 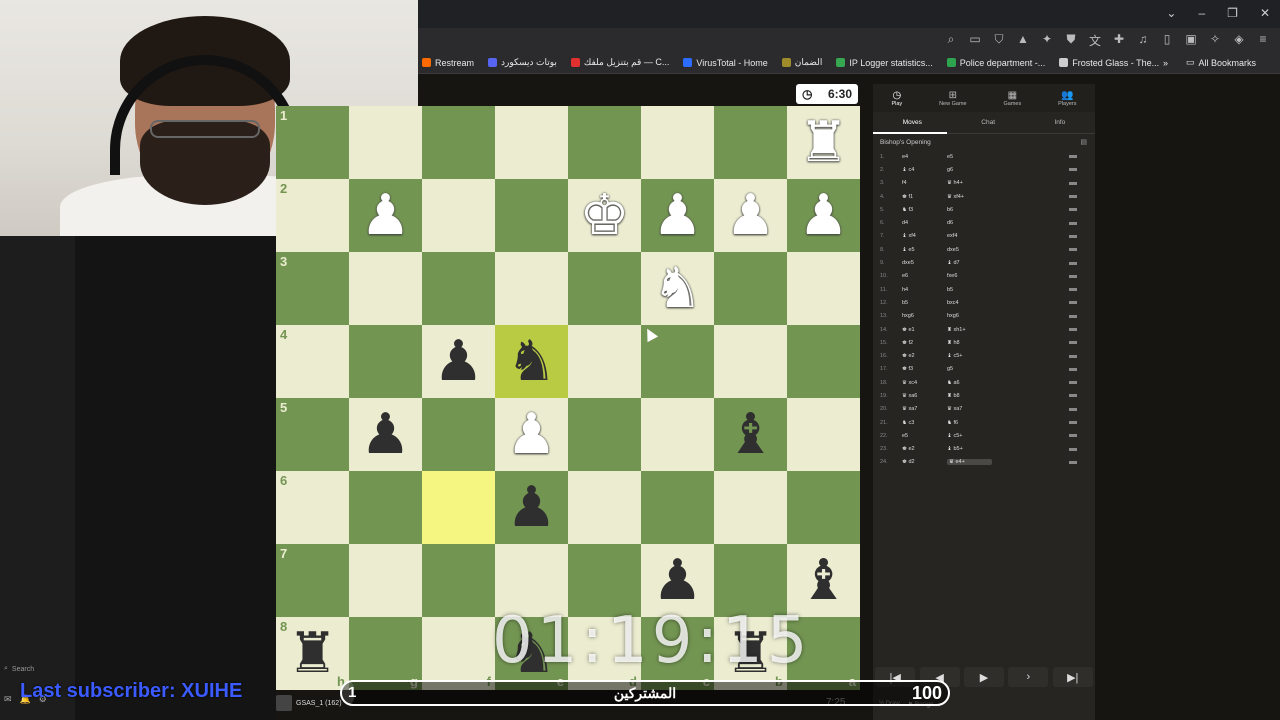 I want to click on tab-chat: Chat, so click(x=988, y=122).